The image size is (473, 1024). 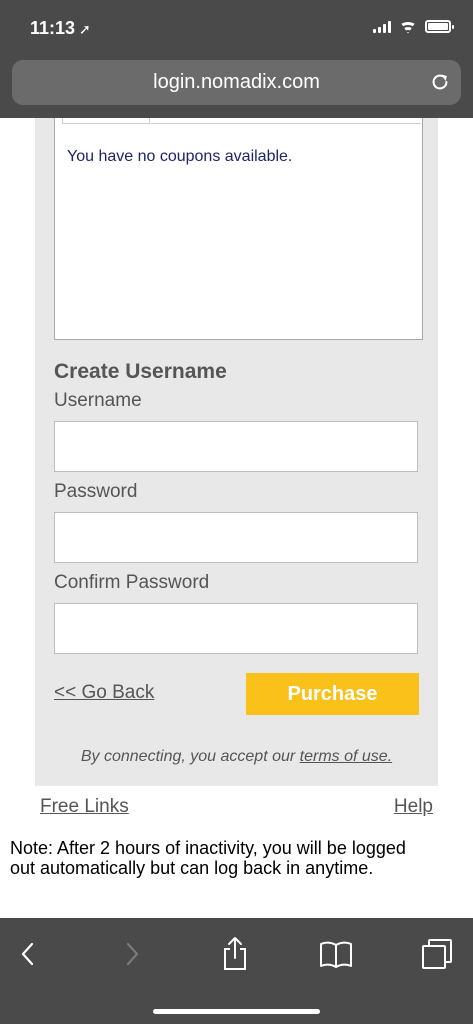 I want to click on browser-toolbar, so click(x=236, y=971).